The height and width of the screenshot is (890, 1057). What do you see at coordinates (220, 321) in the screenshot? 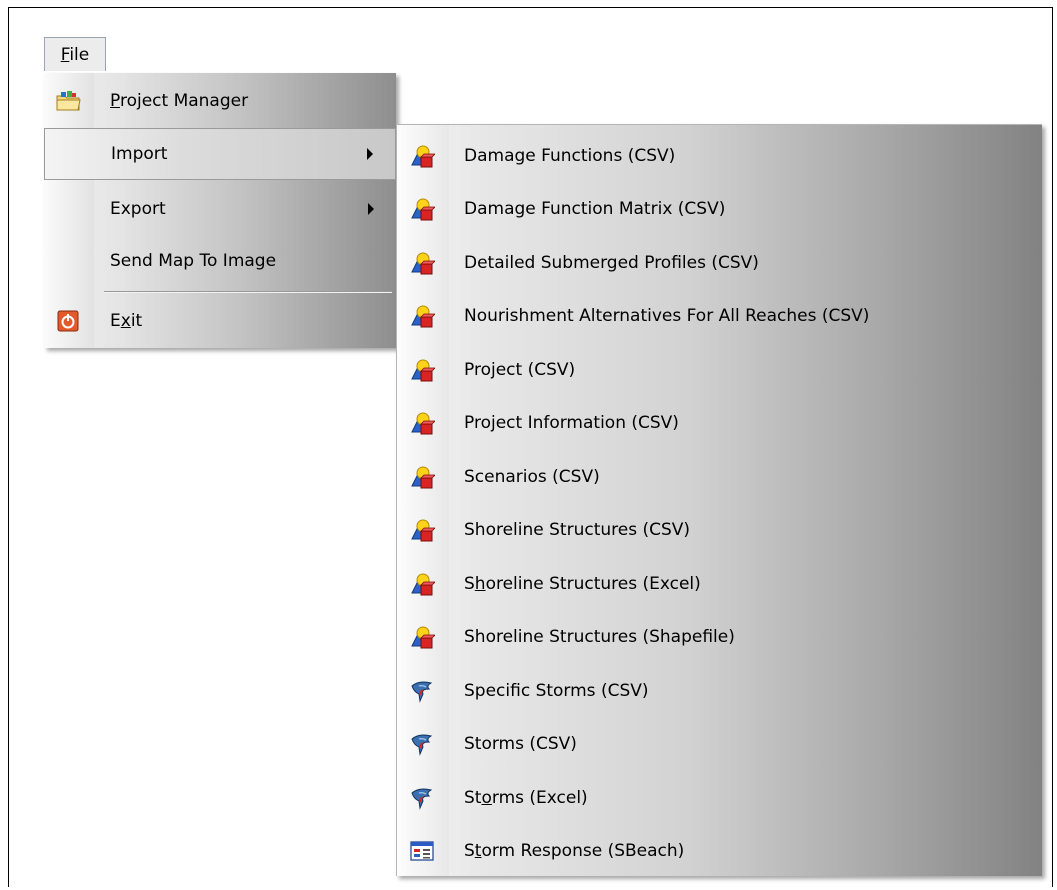
I see `menu-item-exit: Exit` at bounding box center [220, 321].